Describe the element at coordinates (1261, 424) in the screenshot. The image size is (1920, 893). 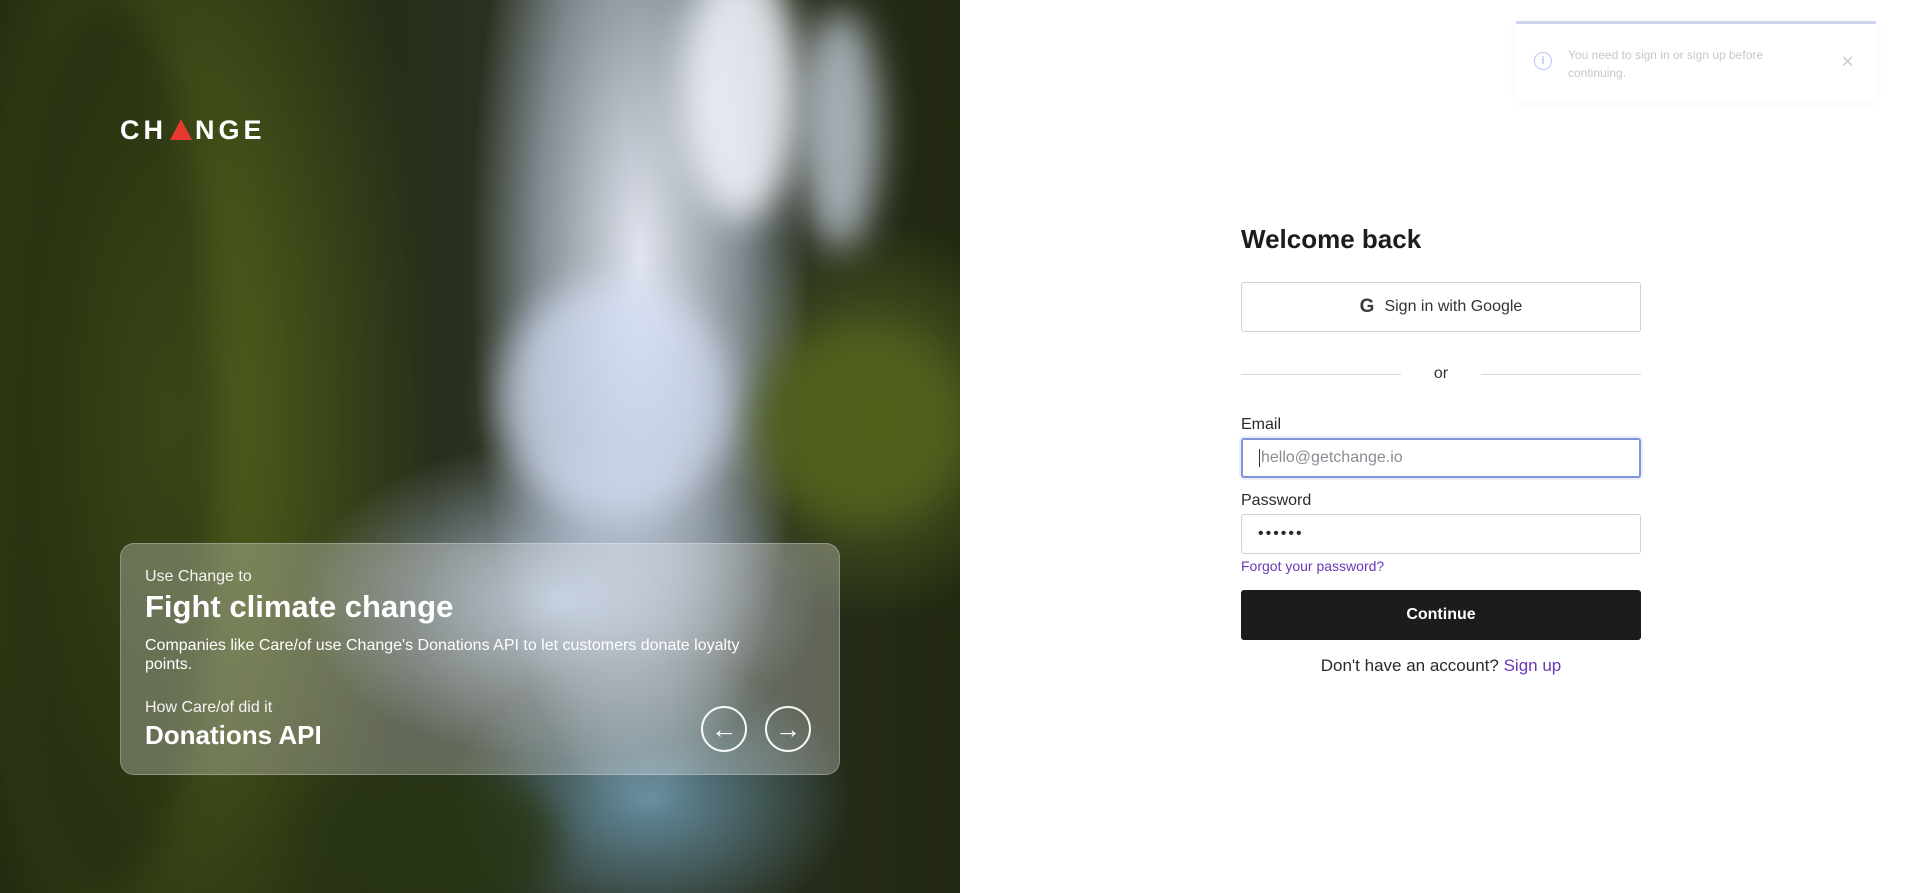
I see `email-label: Email` at that location.